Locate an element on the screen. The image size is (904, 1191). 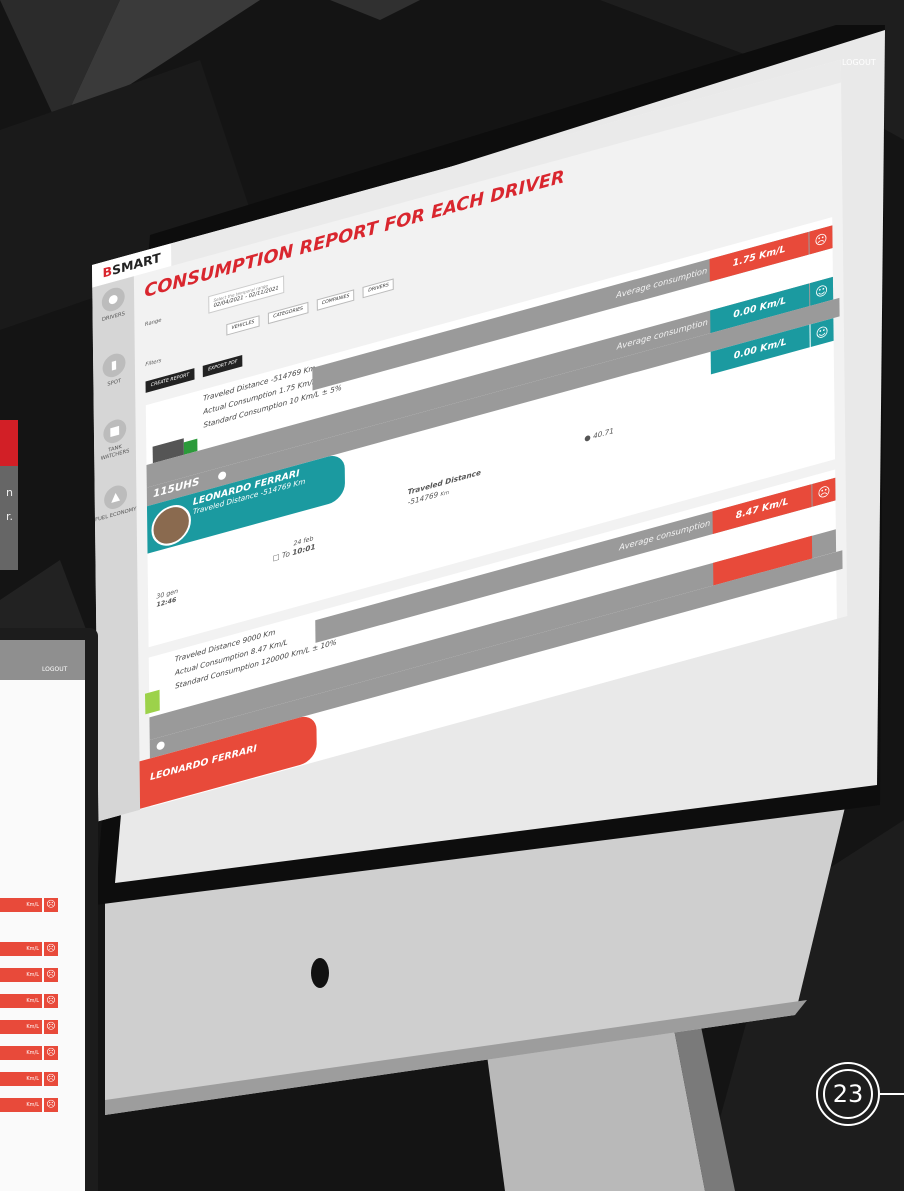
sidebar-item-label: SPOT is located at coordinates (114, 382).